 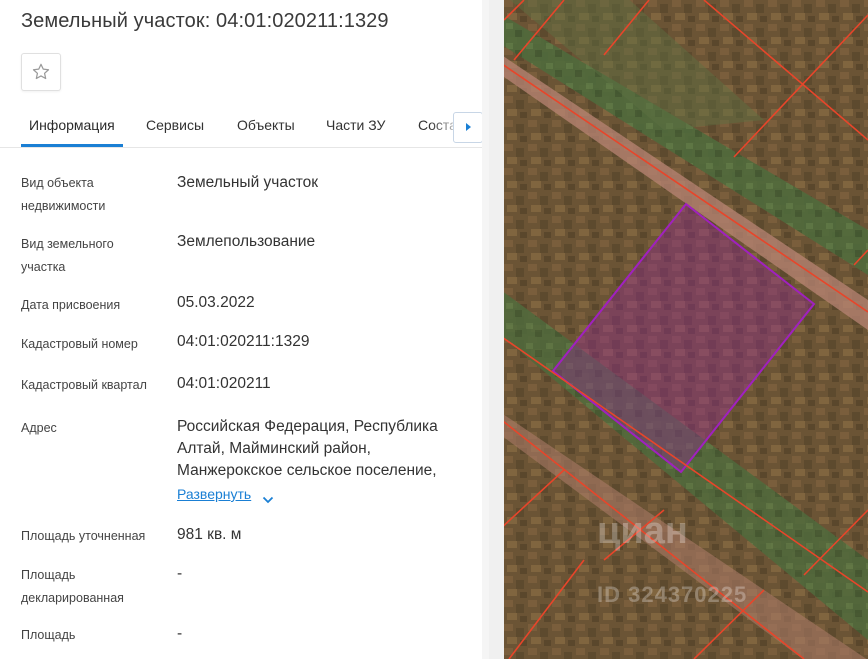 What do you see at coordinates (209, 534) in the screenshot?
I see `field-value-area-refined: 981 кв. м` at bounding box center [209, 534].